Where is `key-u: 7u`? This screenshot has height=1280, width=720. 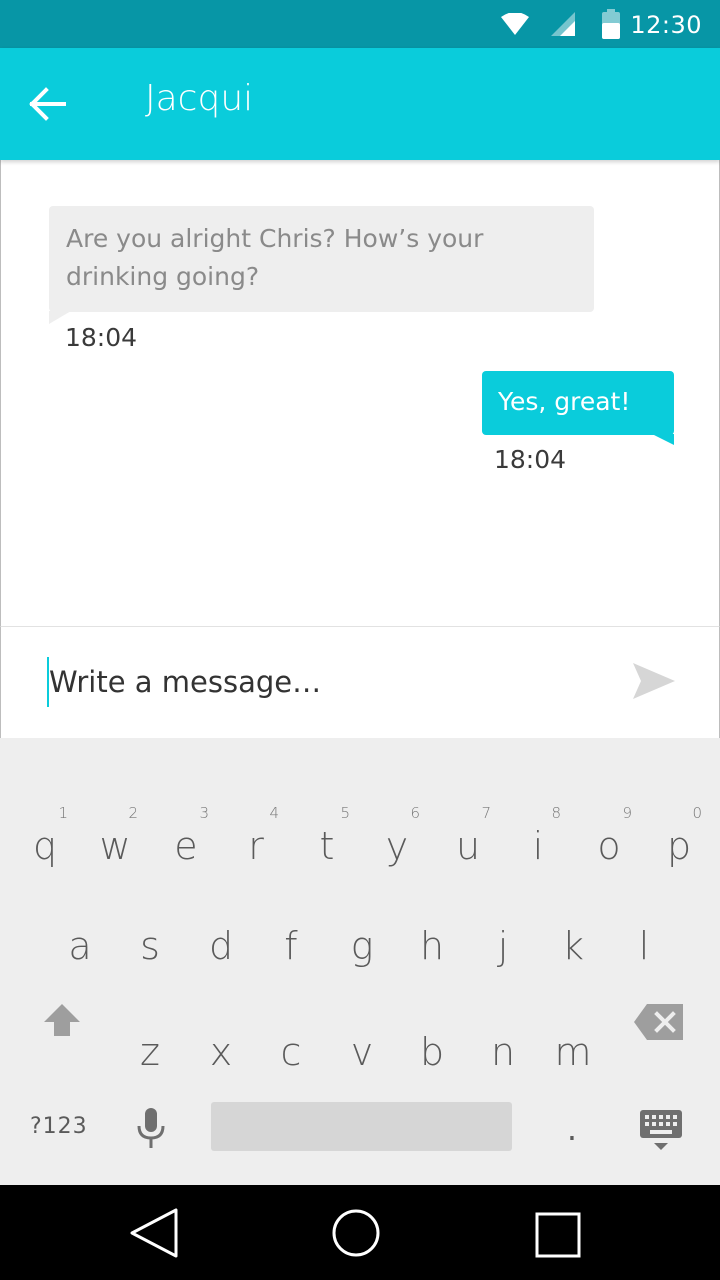
key-u: 7u is located at coordinates (468, 818).